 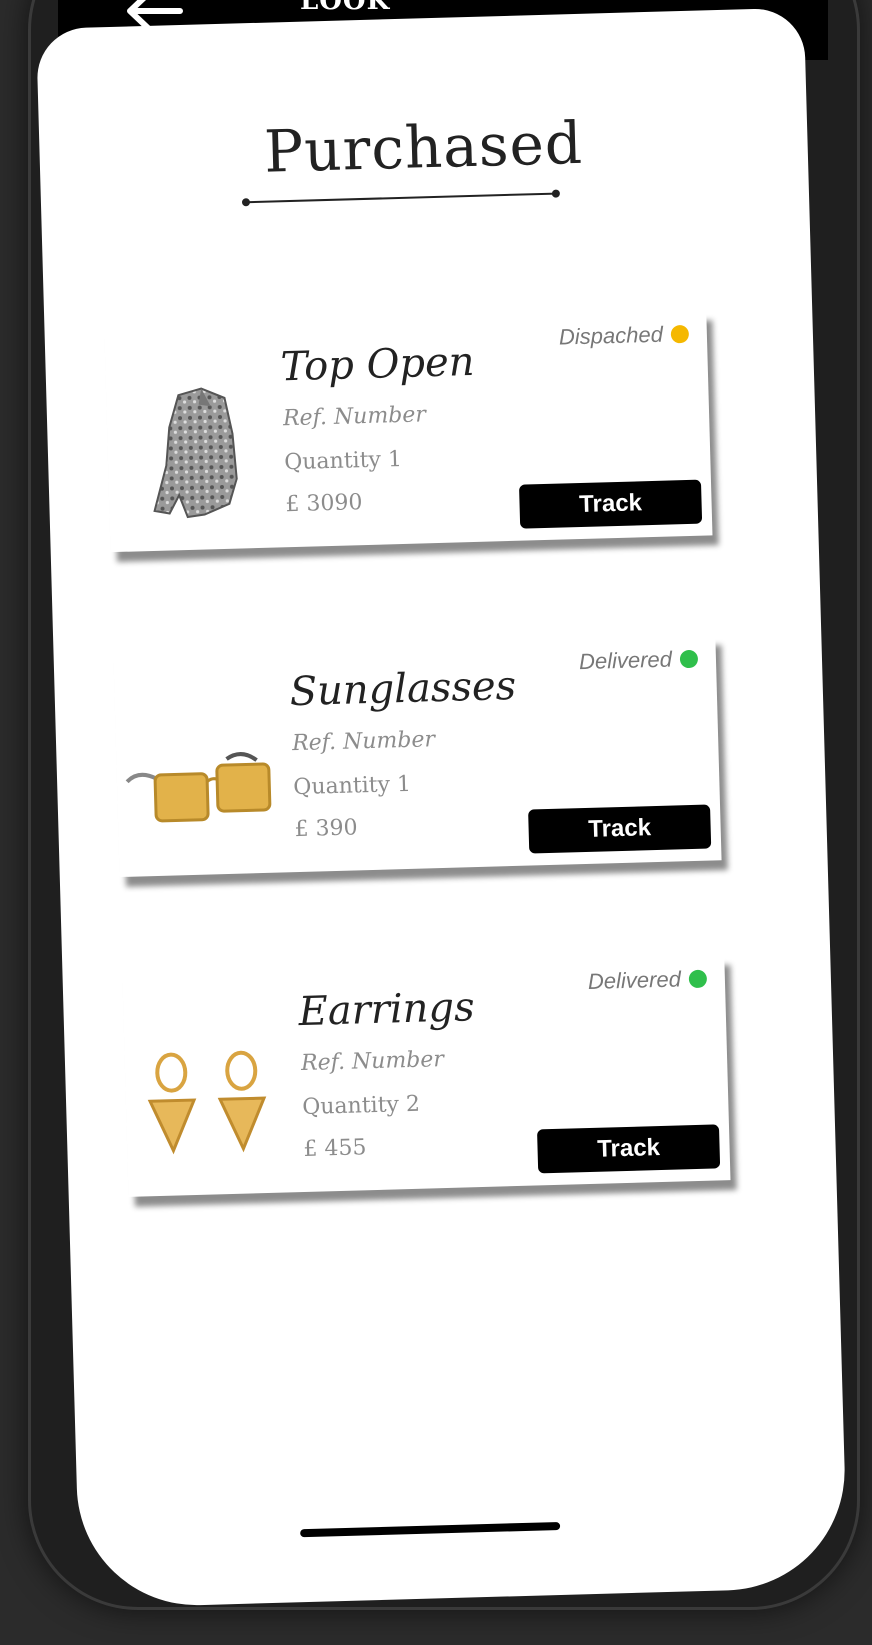 I want to click on earrings-icon, so click(x=207, y=1102).